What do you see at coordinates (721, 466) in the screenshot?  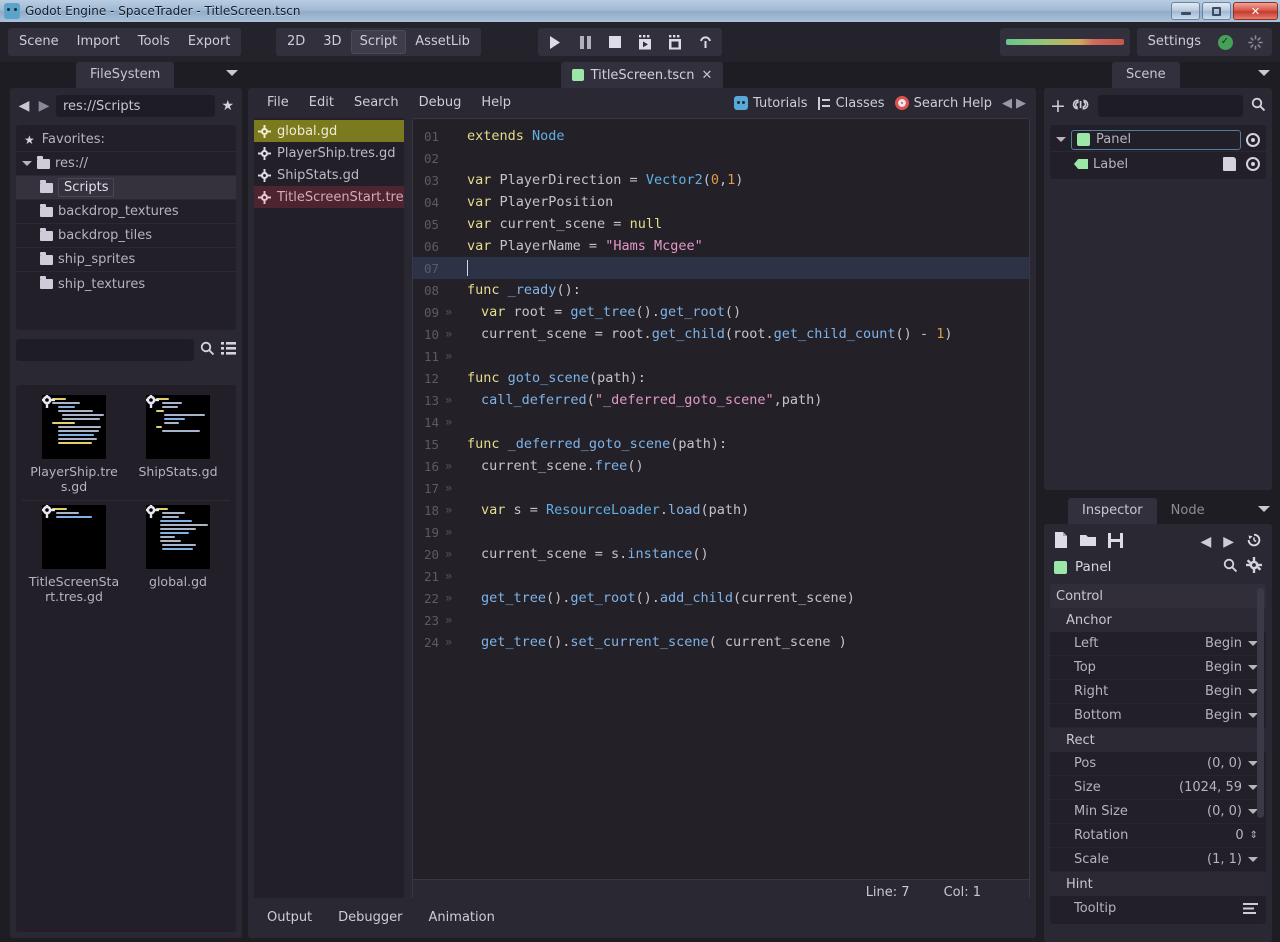 I see `code-line: 16 » current_scene.free()` at bounding box center [721, 466].